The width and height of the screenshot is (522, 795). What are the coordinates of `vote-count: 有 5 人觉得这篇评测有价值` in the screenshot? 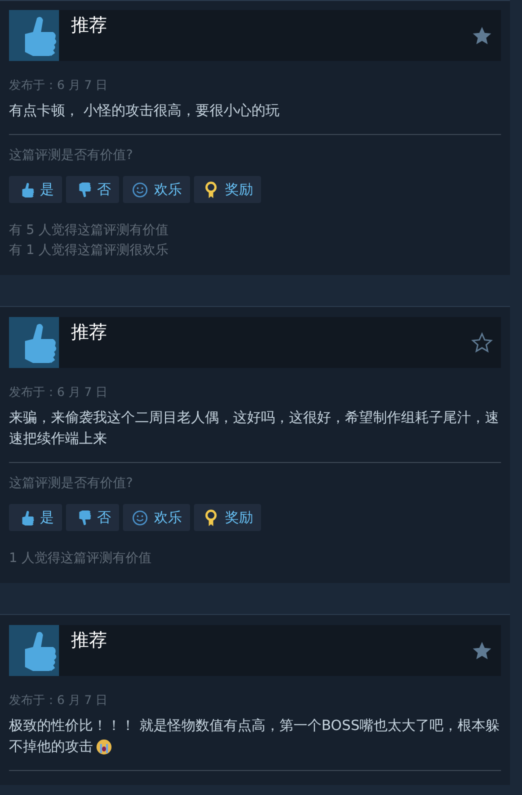 It's located at (89, 231).